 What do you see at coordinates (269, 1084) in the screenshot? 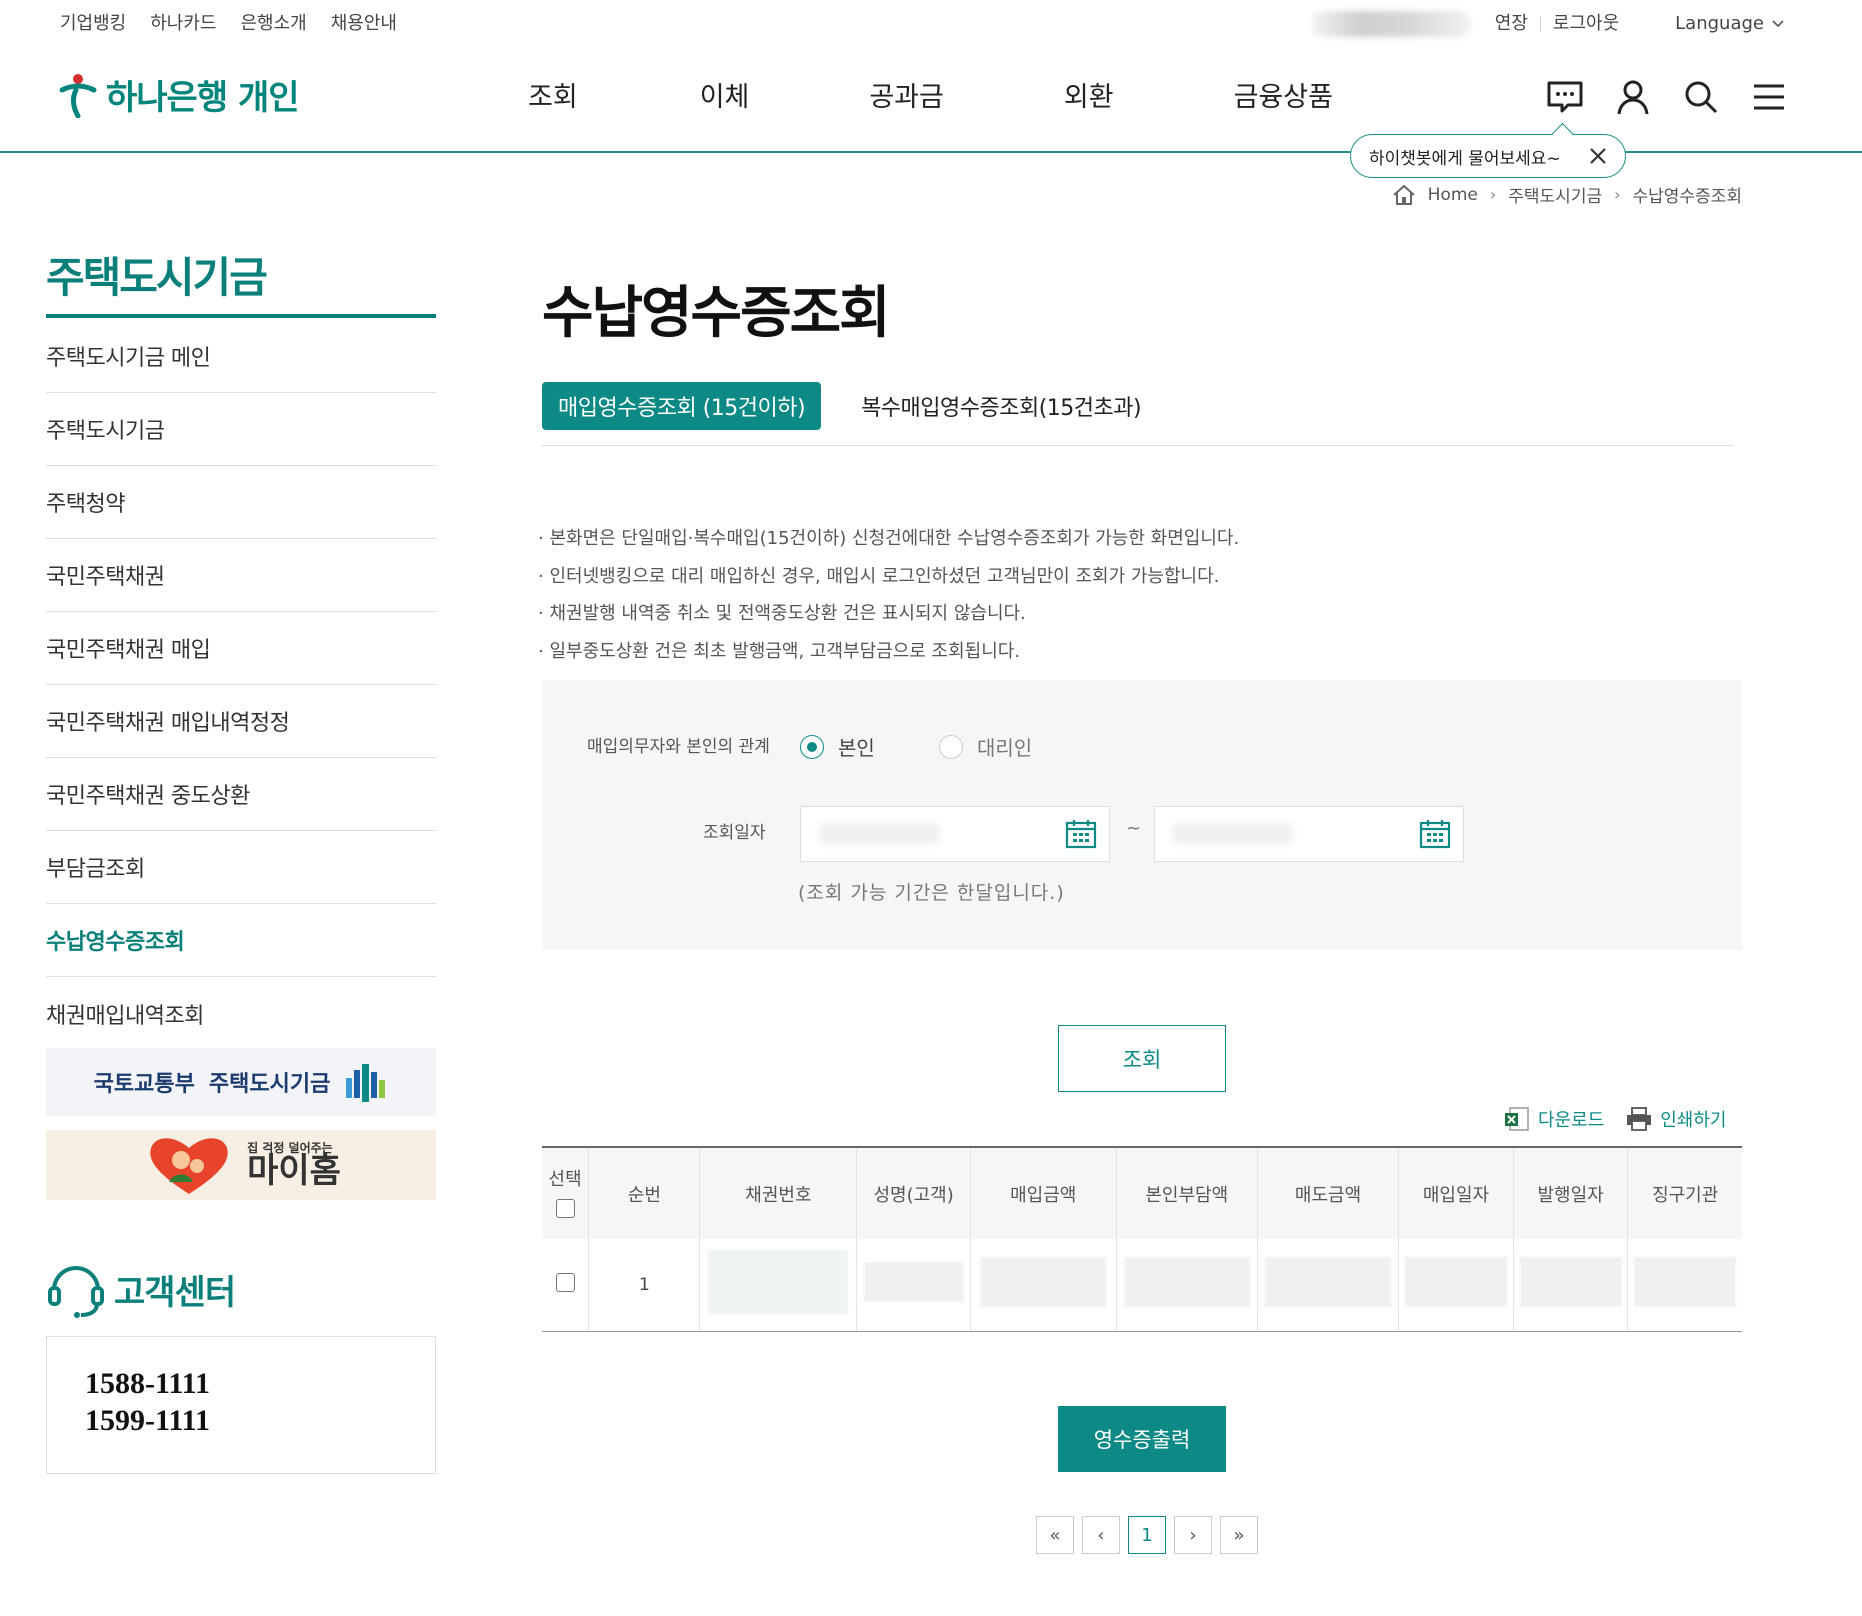
I see `banner-fund-text: 주택도시기금` at bounding box center [269, 1084].